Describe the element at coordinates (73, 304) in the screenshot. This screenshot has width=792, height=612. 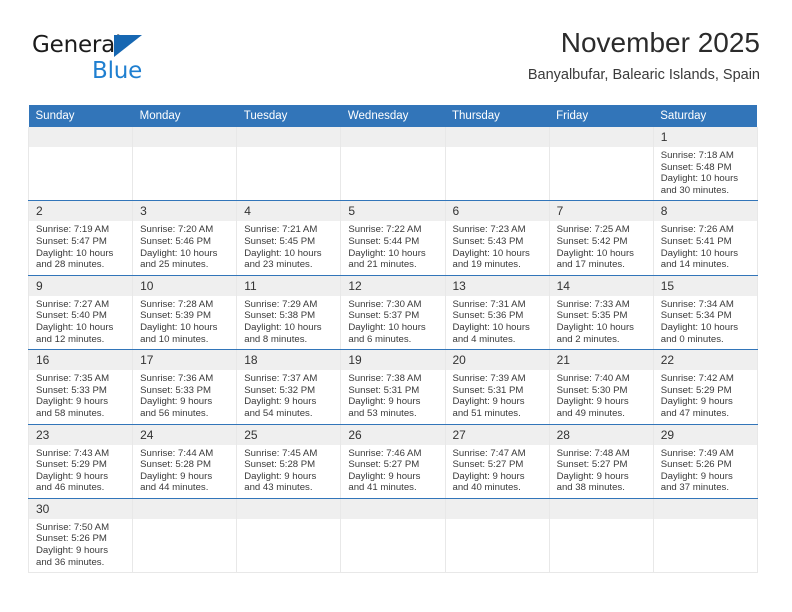
I see `sunrise-time: Sunrise: 7:27 AM` at that location.